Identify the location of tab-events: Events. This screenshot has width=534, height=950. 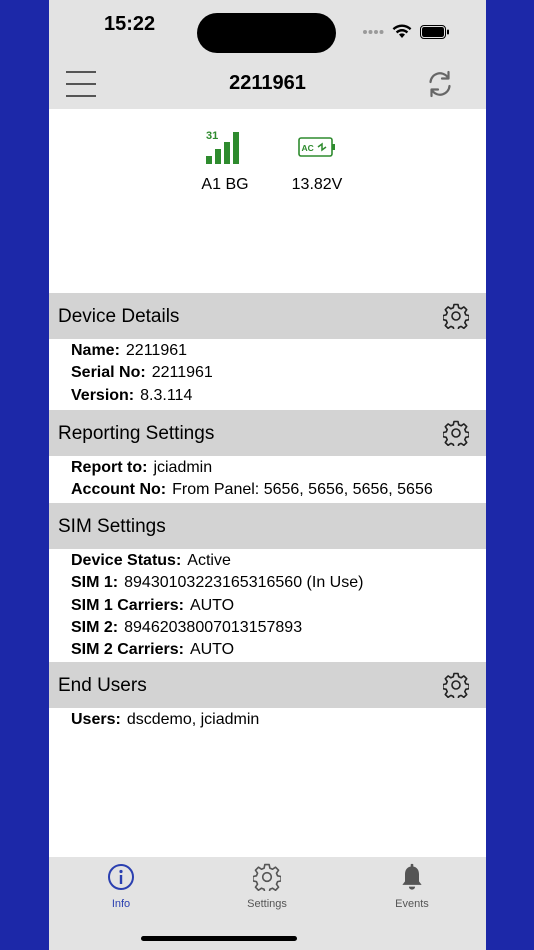
(412, 886).